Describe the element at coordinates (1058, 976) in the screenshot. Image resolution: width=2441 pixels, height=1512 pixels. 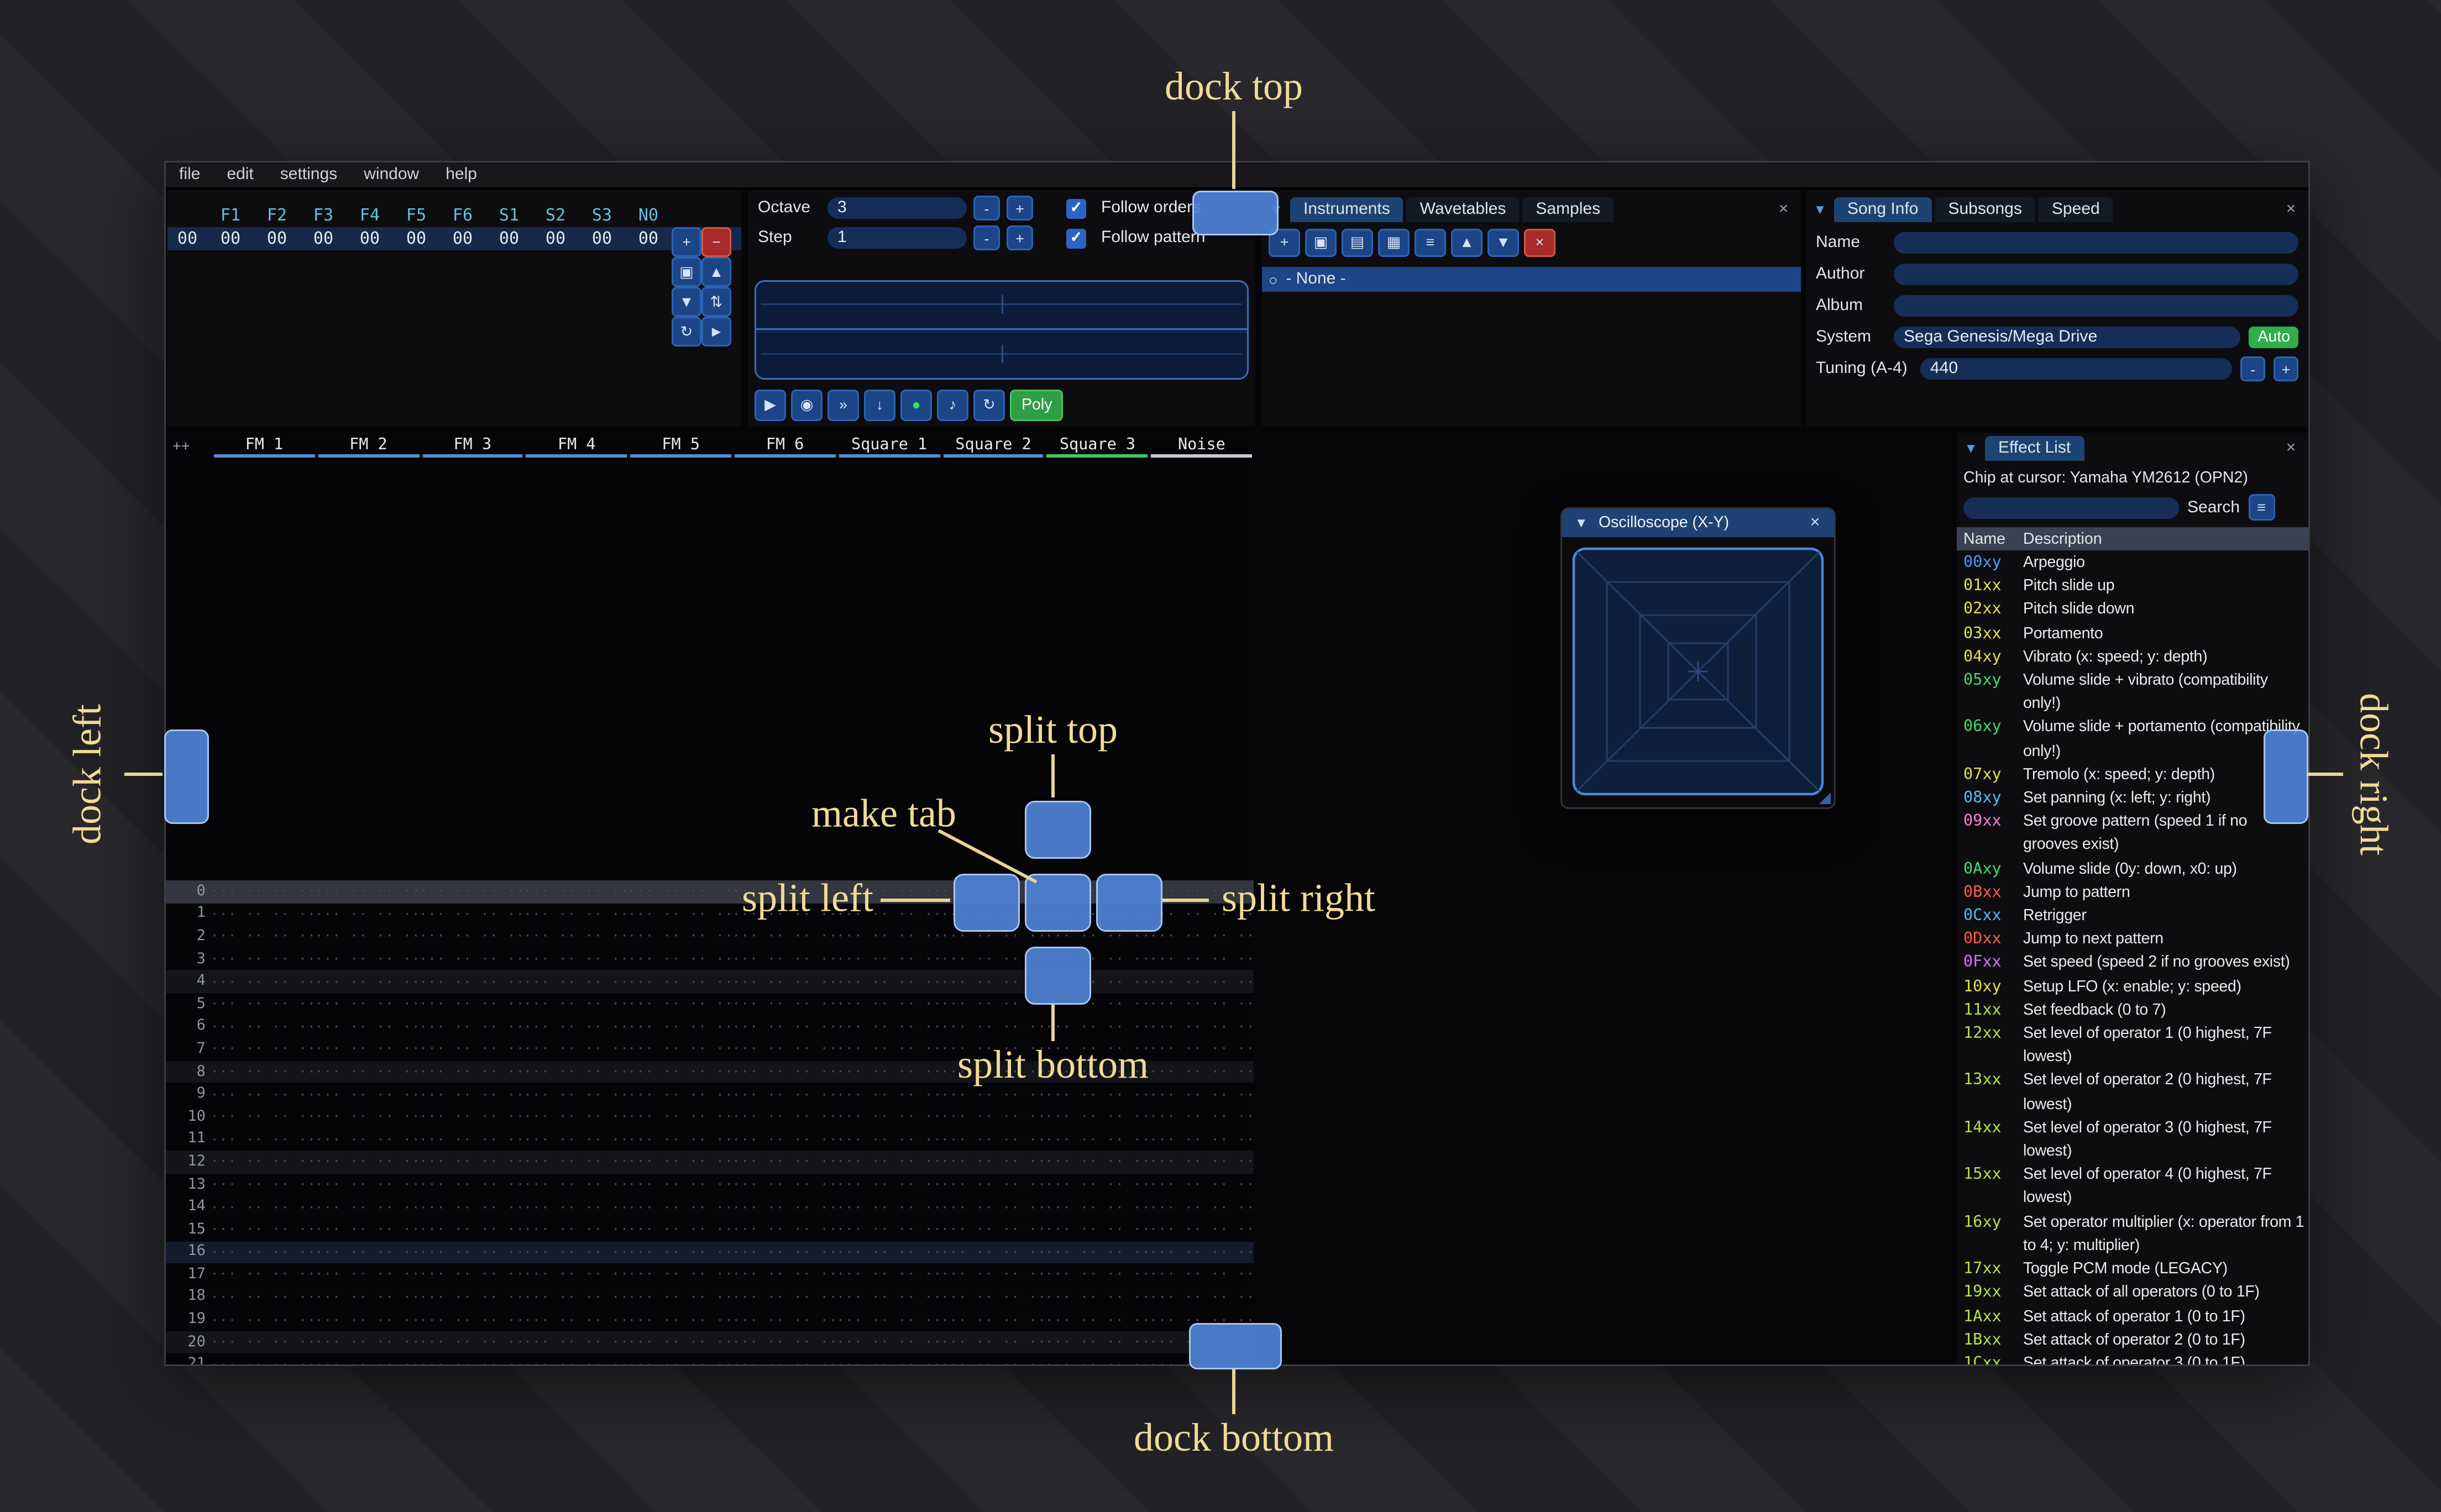
I see `split-bottom-target` at that location.